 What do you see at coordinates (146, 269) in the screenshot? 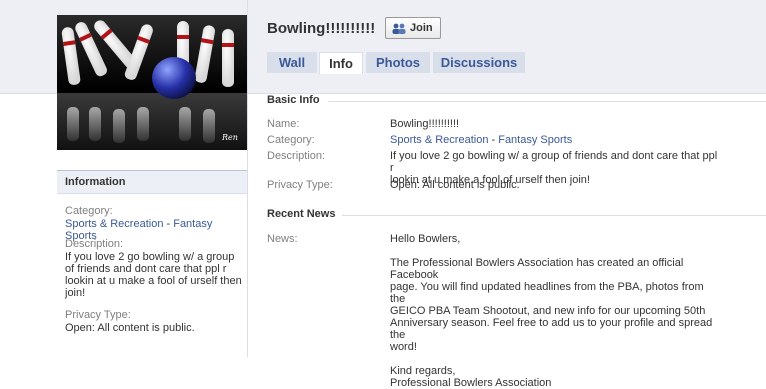
I see `description-line: of friends and dont care that ppl r` at bounding box center [146, 269].